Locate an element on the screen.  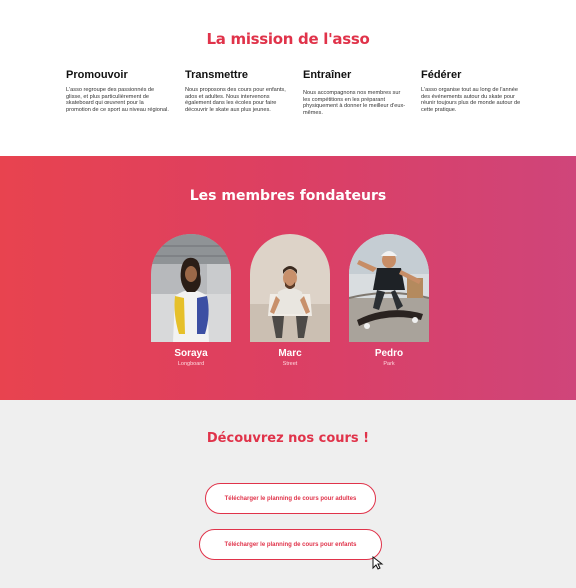
member-card-soraya: Soraya Longboard is located at coordinates (191, 300).